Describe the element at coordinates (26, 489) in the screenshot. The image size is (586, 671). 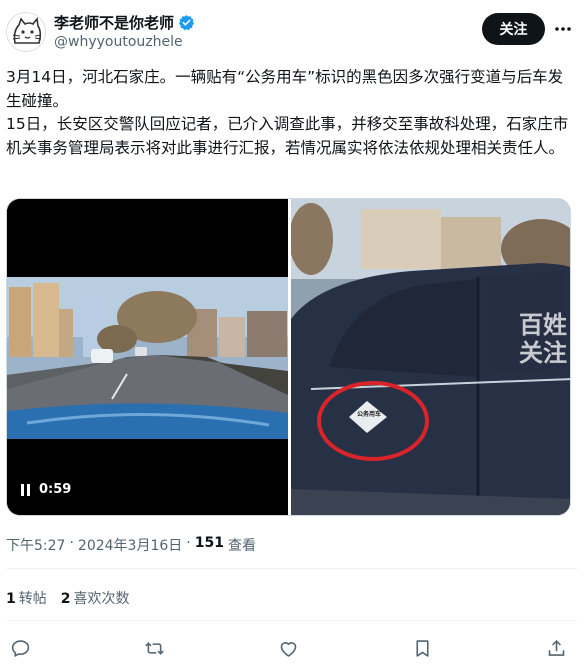
I see `pause-icon` at that location.